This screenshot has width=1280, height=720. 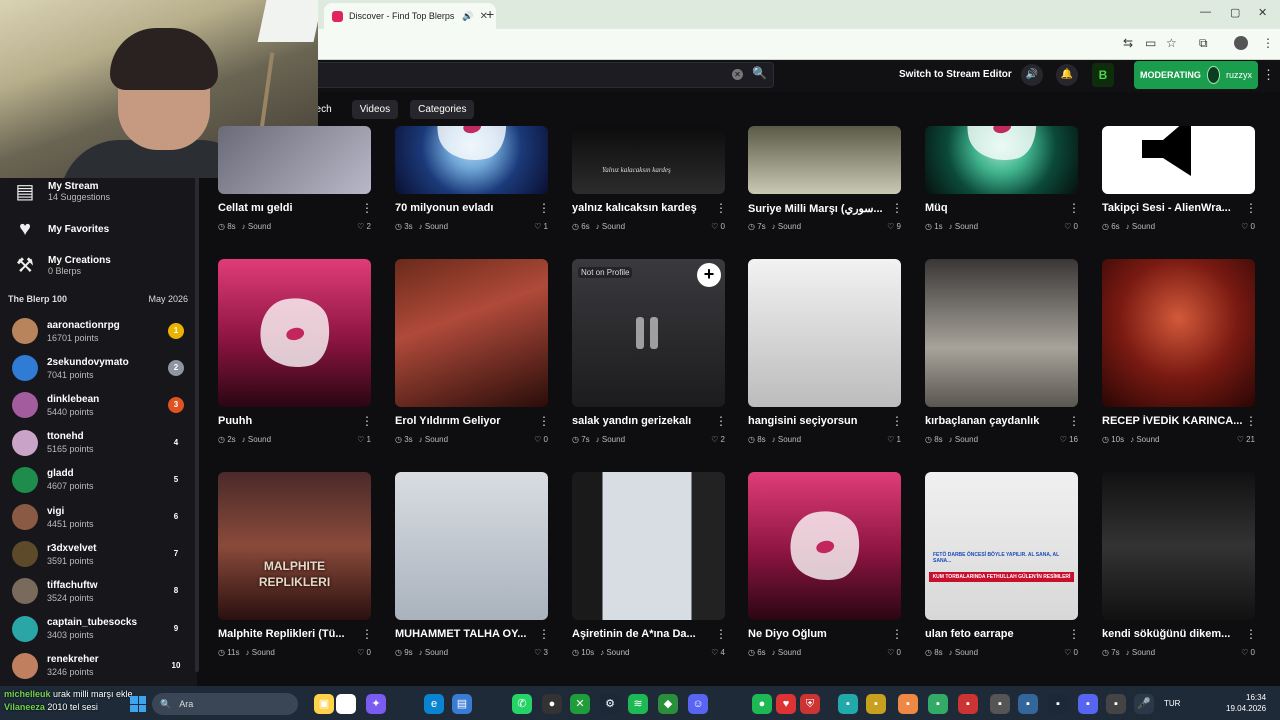 I want to click on pause-icon, so click(x=649, y=333).